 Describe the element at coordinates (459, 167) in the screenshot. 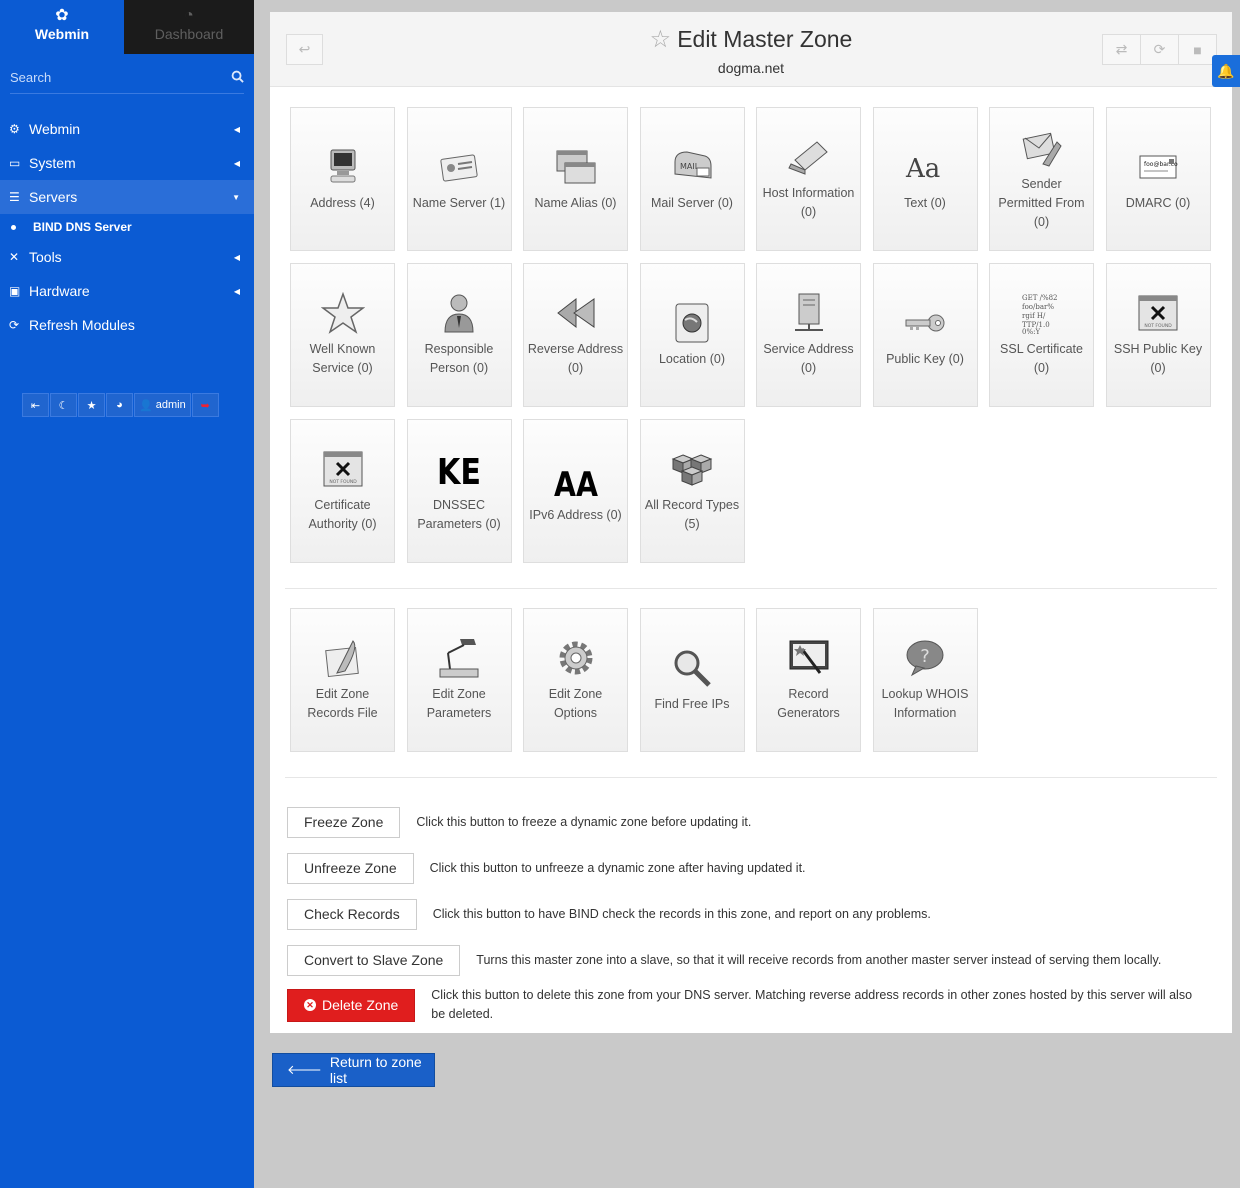

I see `id-card-icon` at that location.